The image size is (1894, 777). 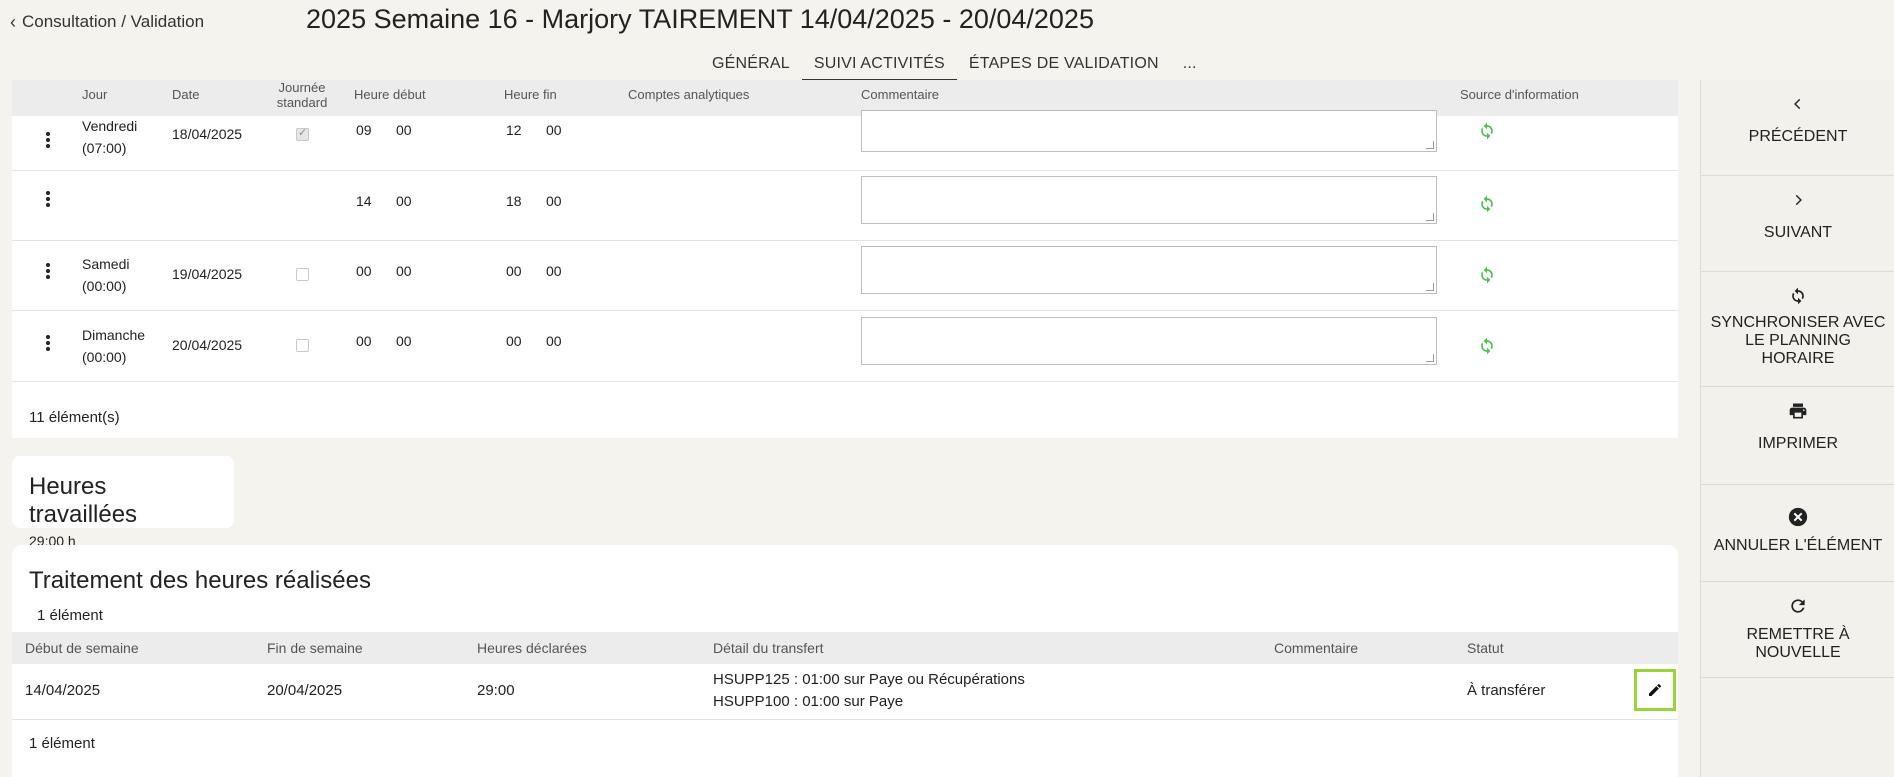 What do you see at coordinates (514, 201) in the screenshot?
I see `row-fin-heure: 18` at bounding box center [514, 201].